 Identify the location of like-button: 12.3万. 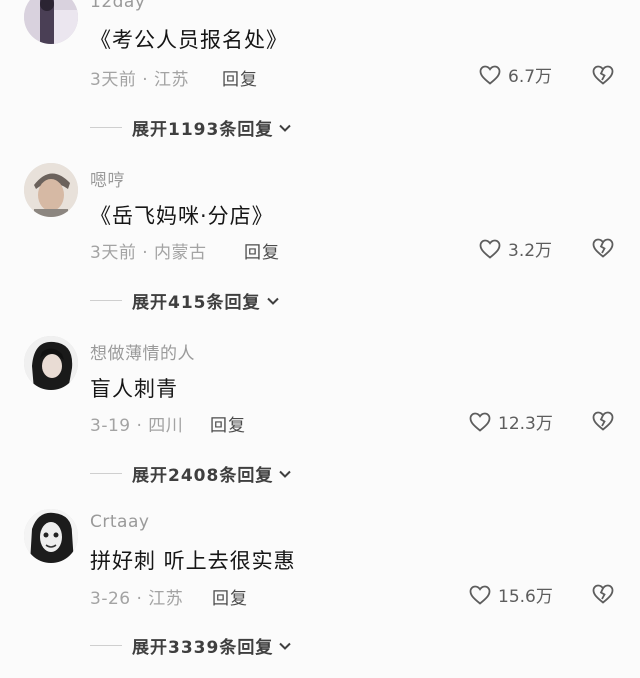
(510, 421).